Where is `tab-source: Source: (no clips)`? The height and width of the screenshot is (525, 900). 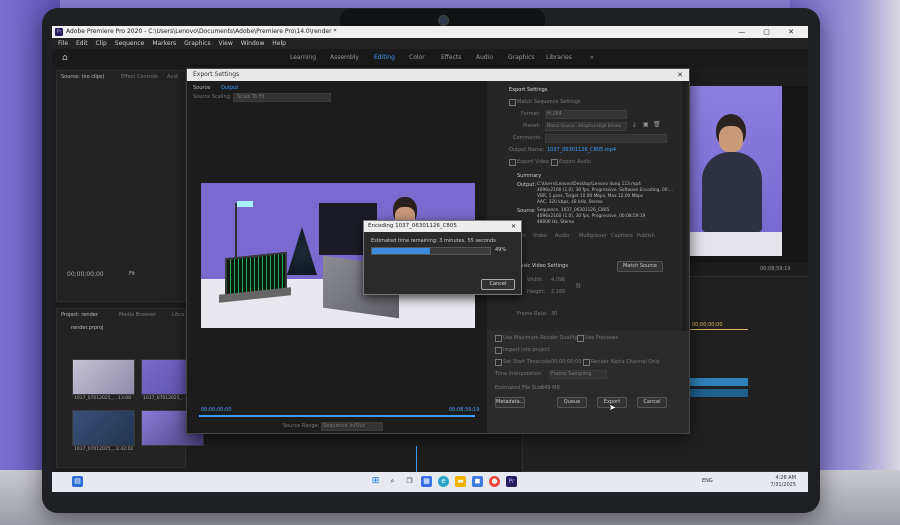
tab-source: Source: (no clips) is located at coordinates (82, 77).